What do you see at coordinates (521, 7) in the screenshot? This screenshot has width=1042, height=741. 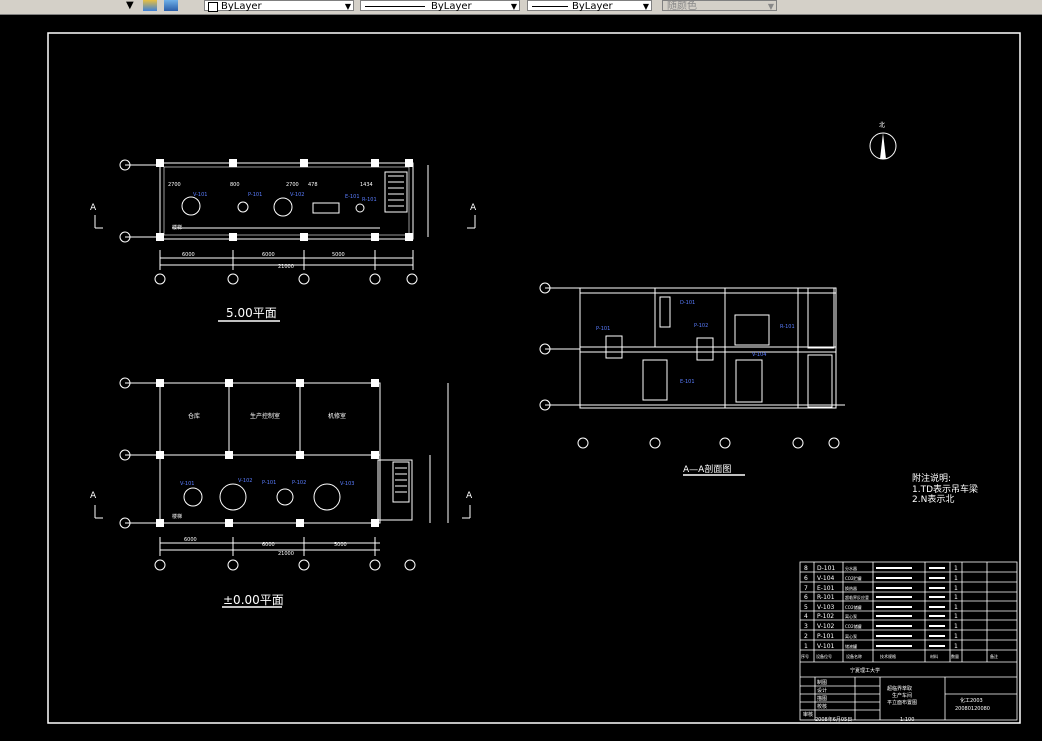 I see `properties-toolbar: ▼ ByLayer ▼ ByLayer ▼ ByLayer ▼ 随颜色 ▼` at bounding box center [521, 7].